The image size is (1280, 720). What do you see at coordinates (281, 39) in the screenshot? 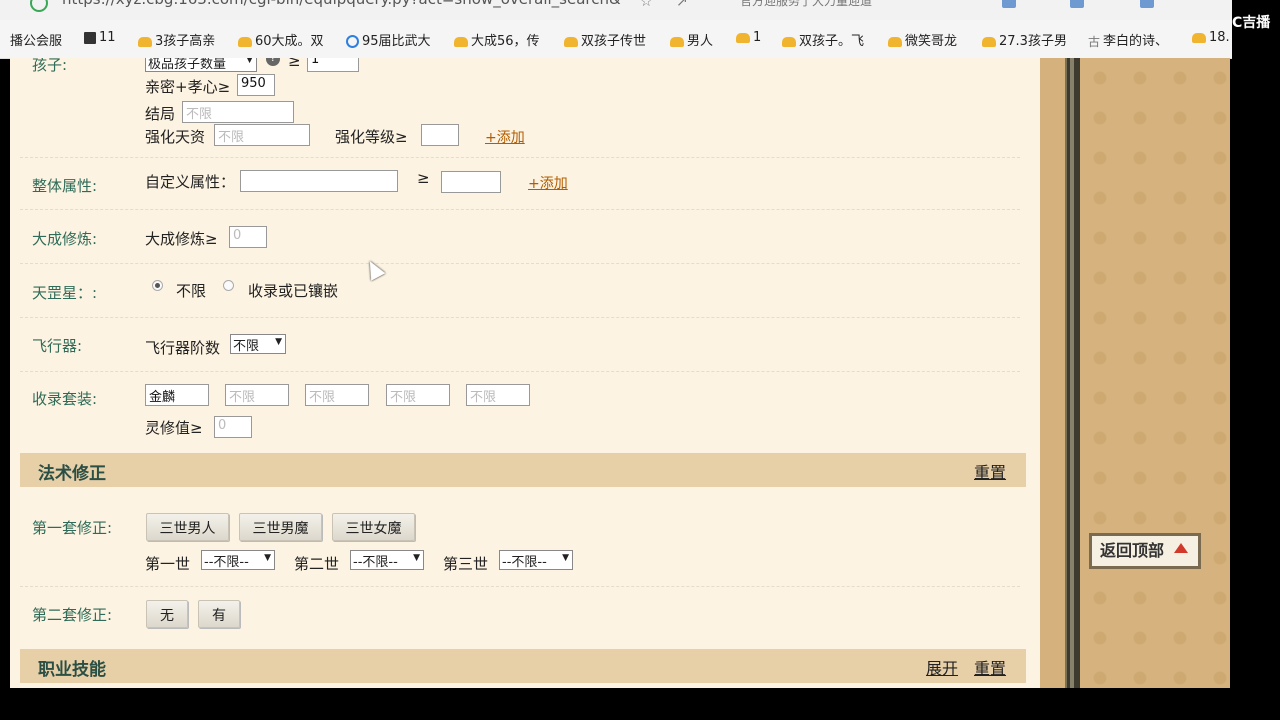
I see `bookmark-item: 60大成。双` at bounding box center [281, 39].